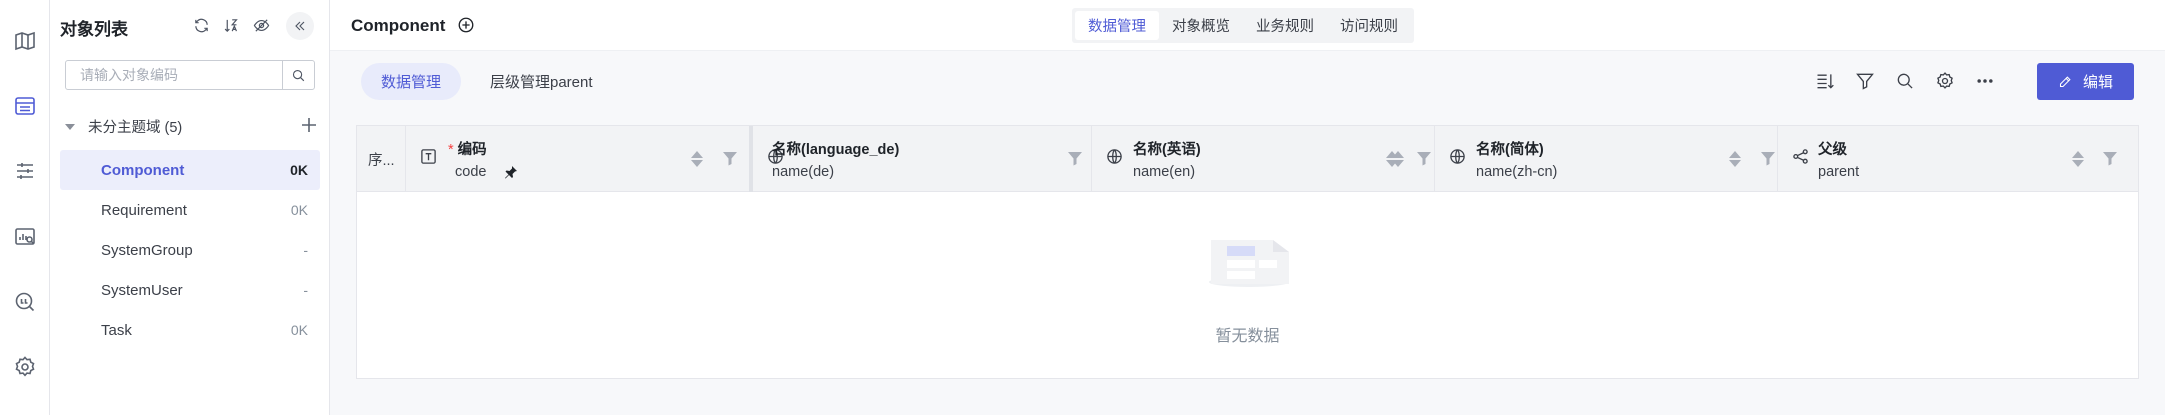 This screenshot has height=415, width=2165. Describe the element at coordinates (1825, 81) in the screenshot. I see `column-settings-icon` at that location.